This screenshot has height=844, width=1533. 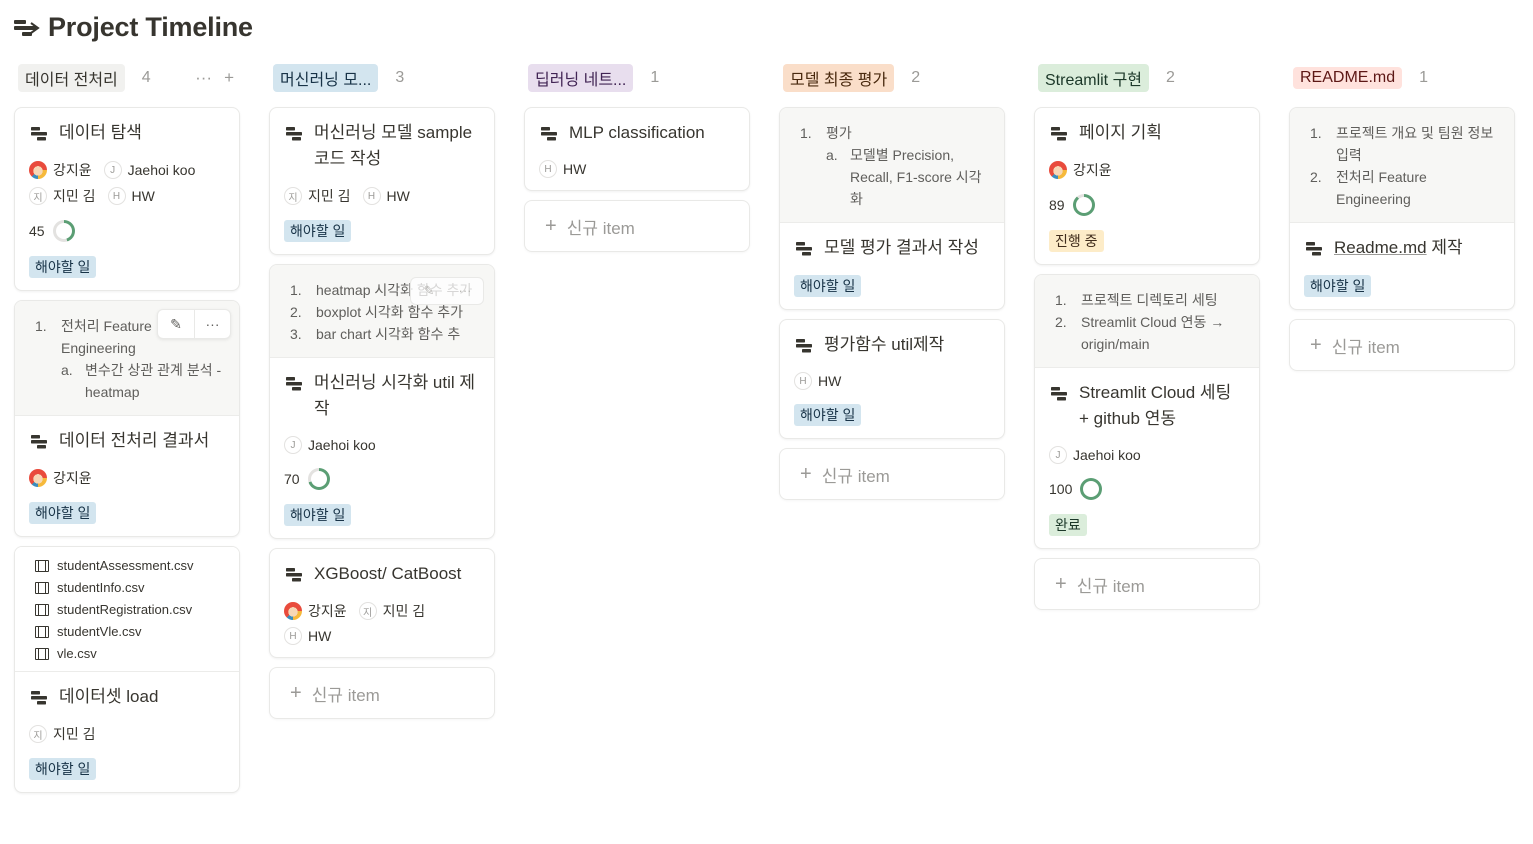 What do you see at coordinates (388, 334) in the screenshot?
I see `list-text: bar chart 시각화 함수 추` at bounding box center [388, 334].